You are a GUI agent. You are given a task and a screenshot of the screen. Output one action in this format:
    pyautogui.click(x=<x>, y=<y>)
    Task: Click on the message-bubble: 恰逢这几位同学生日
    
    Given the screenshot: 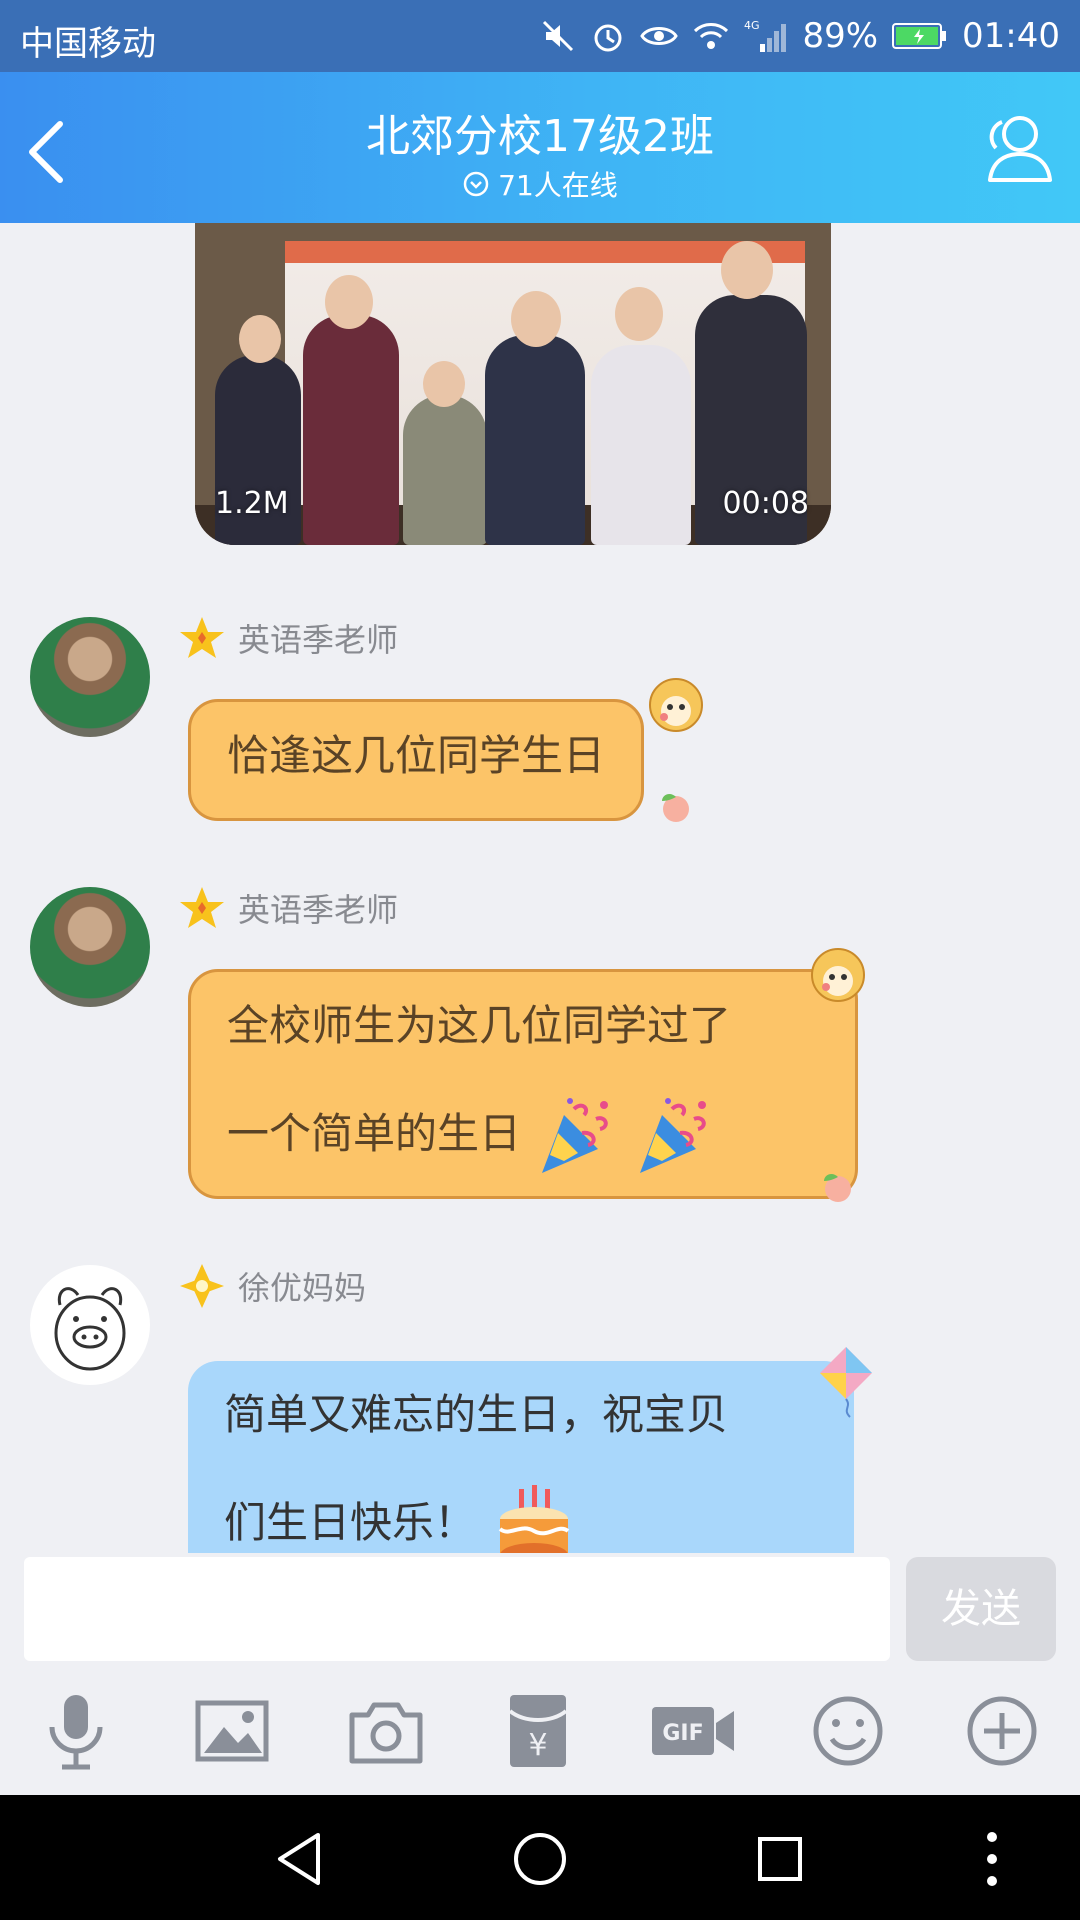 What is the action you would take?
    pyautogui.click(x=416, y=760)
    